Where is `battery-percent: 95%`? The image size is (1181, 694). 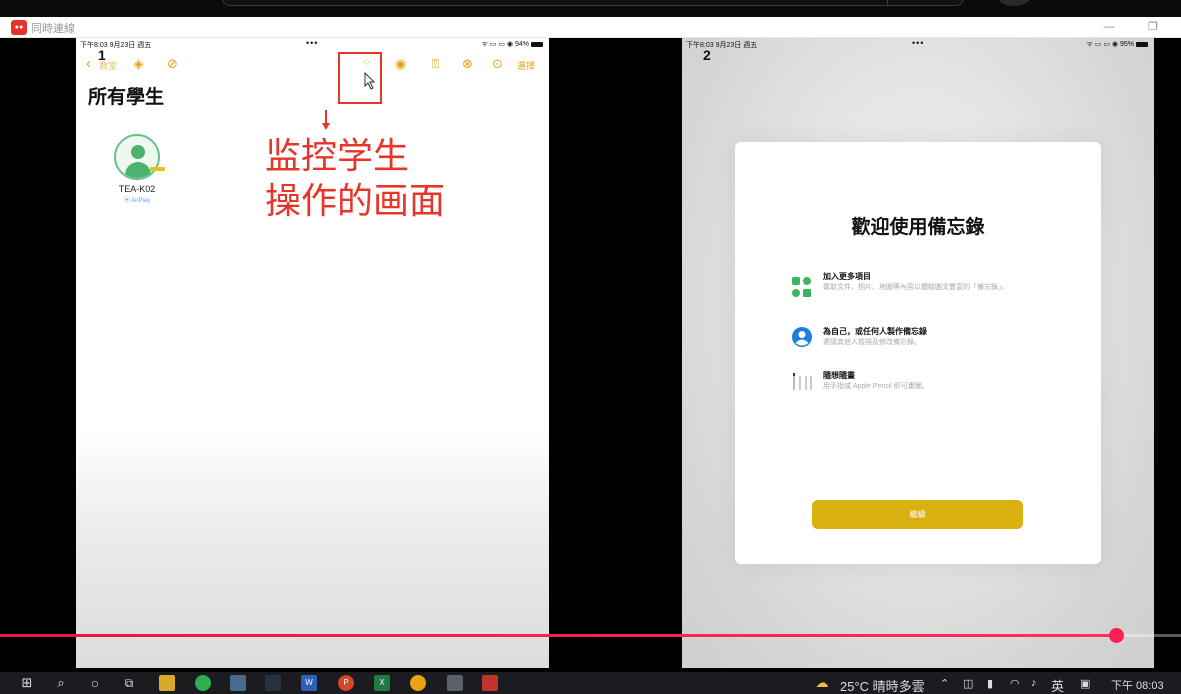
battery-percent: 95% is located at coordinates (1126, 44).